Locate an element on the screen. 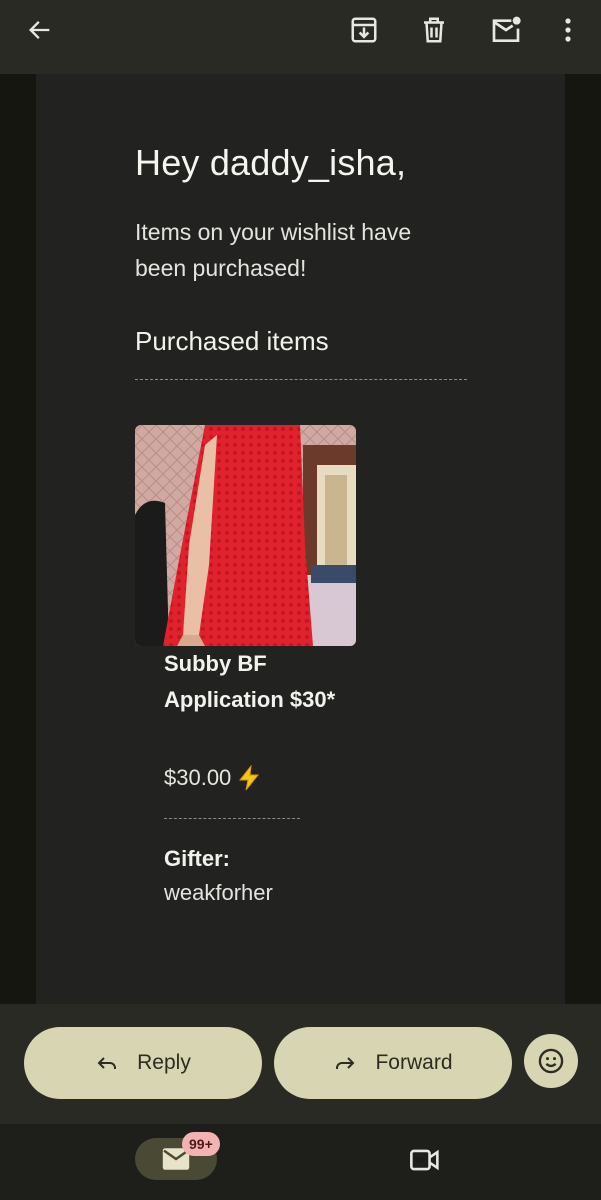 This screenshot has height=1200, width=601. smiley-icon is located at coordinates (551, 1061).